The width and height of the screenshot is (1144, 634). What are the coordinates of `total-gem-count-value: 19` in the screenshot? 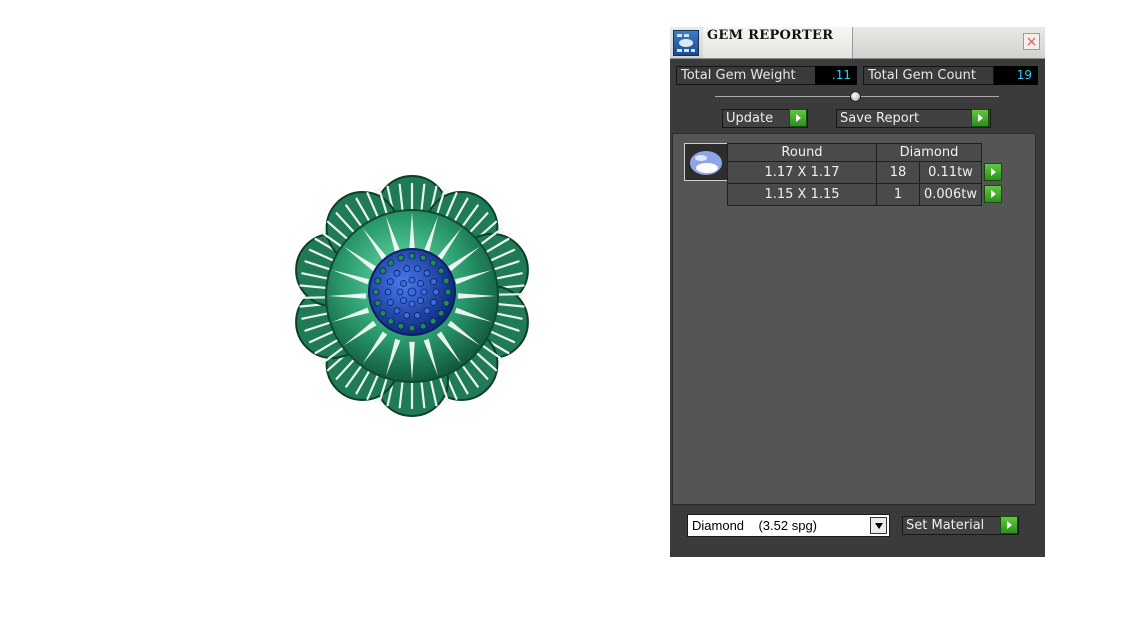 It's located at (1016, 75).